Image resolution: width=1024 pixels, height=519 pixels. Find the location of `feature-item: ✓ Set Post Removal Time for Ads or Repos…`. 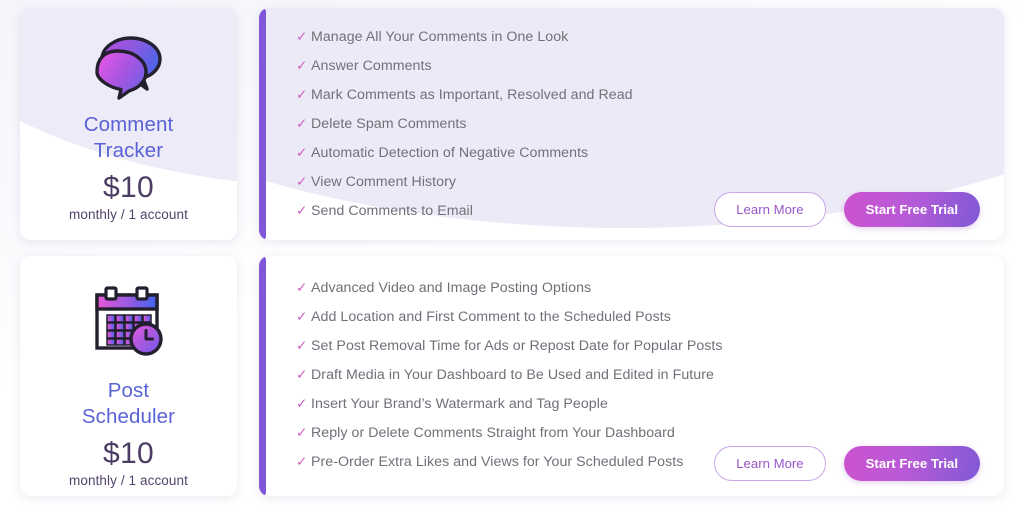

feature-item: ✓ Set Post Removal Time for Ads or Repos… is located at coordinates (650, 350).